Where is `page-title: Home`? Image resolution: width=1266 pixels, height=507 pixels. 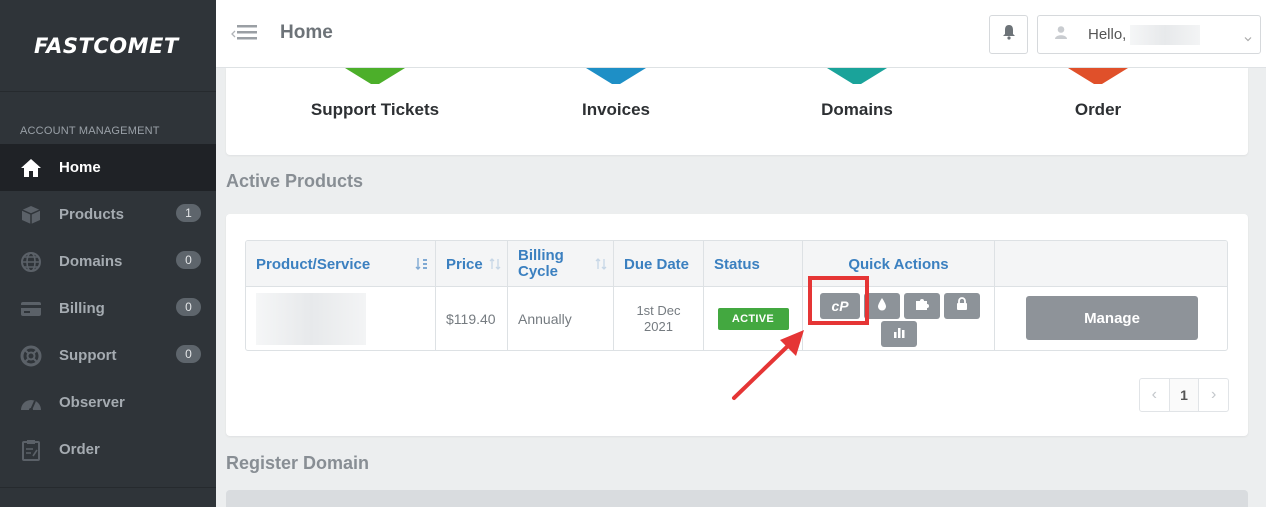 page-title: Home is located at coordinates (306, 32).